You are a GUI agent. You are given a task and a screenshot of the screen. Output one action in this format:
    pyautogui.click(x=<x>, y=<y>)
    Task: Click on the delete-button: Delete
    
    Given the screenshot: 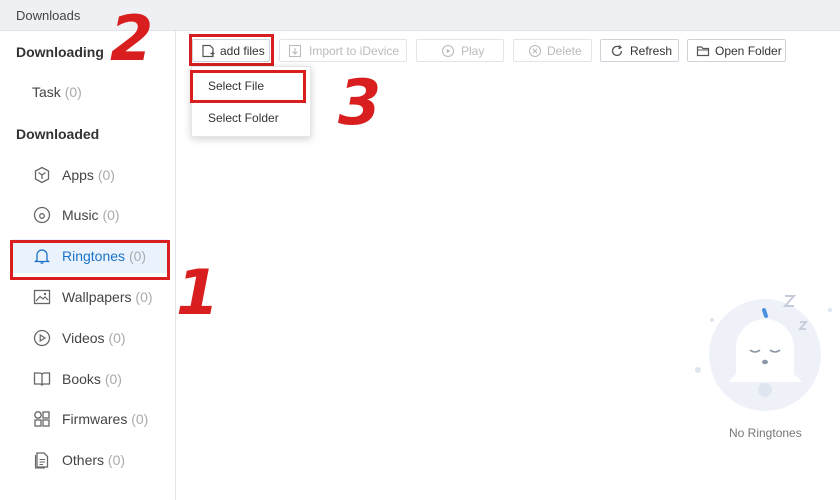 What is the action you would take?
    pyautogui.click(x=552, y=50)
    